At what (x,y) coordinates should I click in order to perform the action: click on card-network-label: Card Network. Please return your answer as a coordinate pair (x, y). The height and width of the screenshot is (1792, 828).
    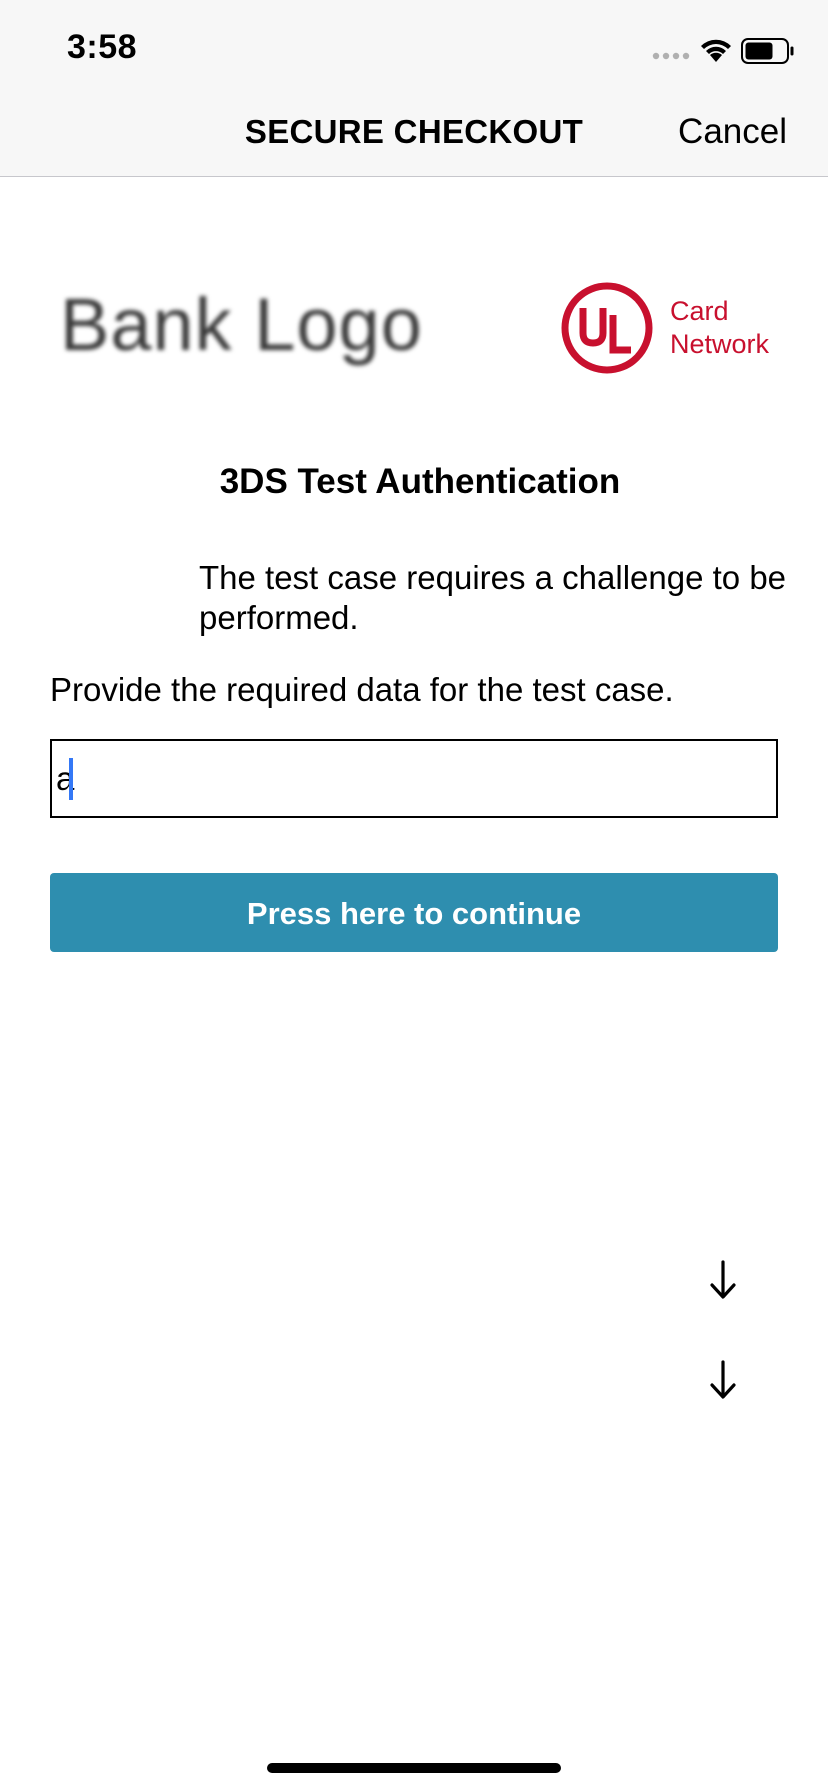
    Looking at the image, I should click on (720, 327).